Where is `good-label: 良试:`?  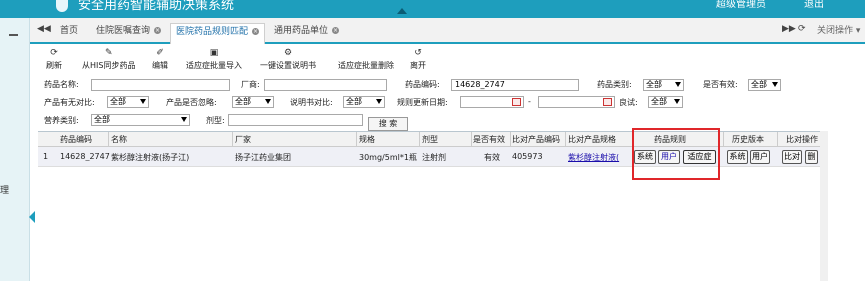
good-label: 良试: is located at coordinates (628, 102).